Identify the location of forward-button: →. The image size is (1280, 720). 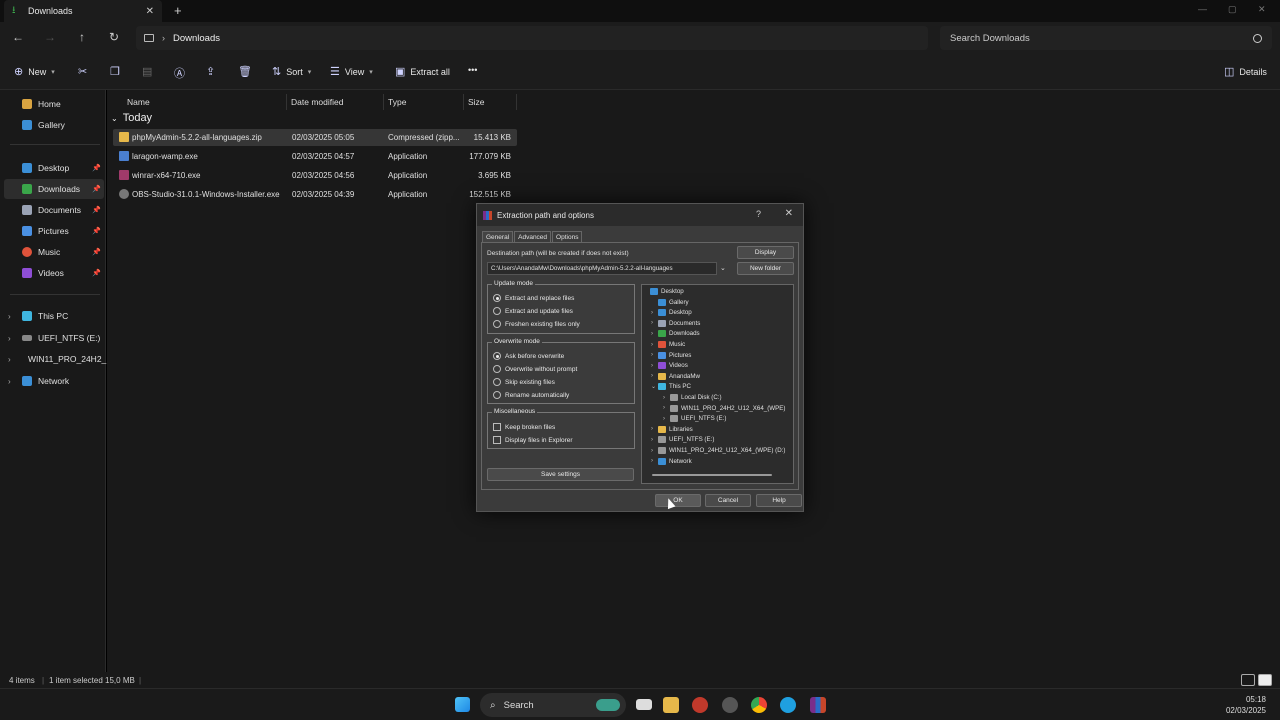
(50, 37).